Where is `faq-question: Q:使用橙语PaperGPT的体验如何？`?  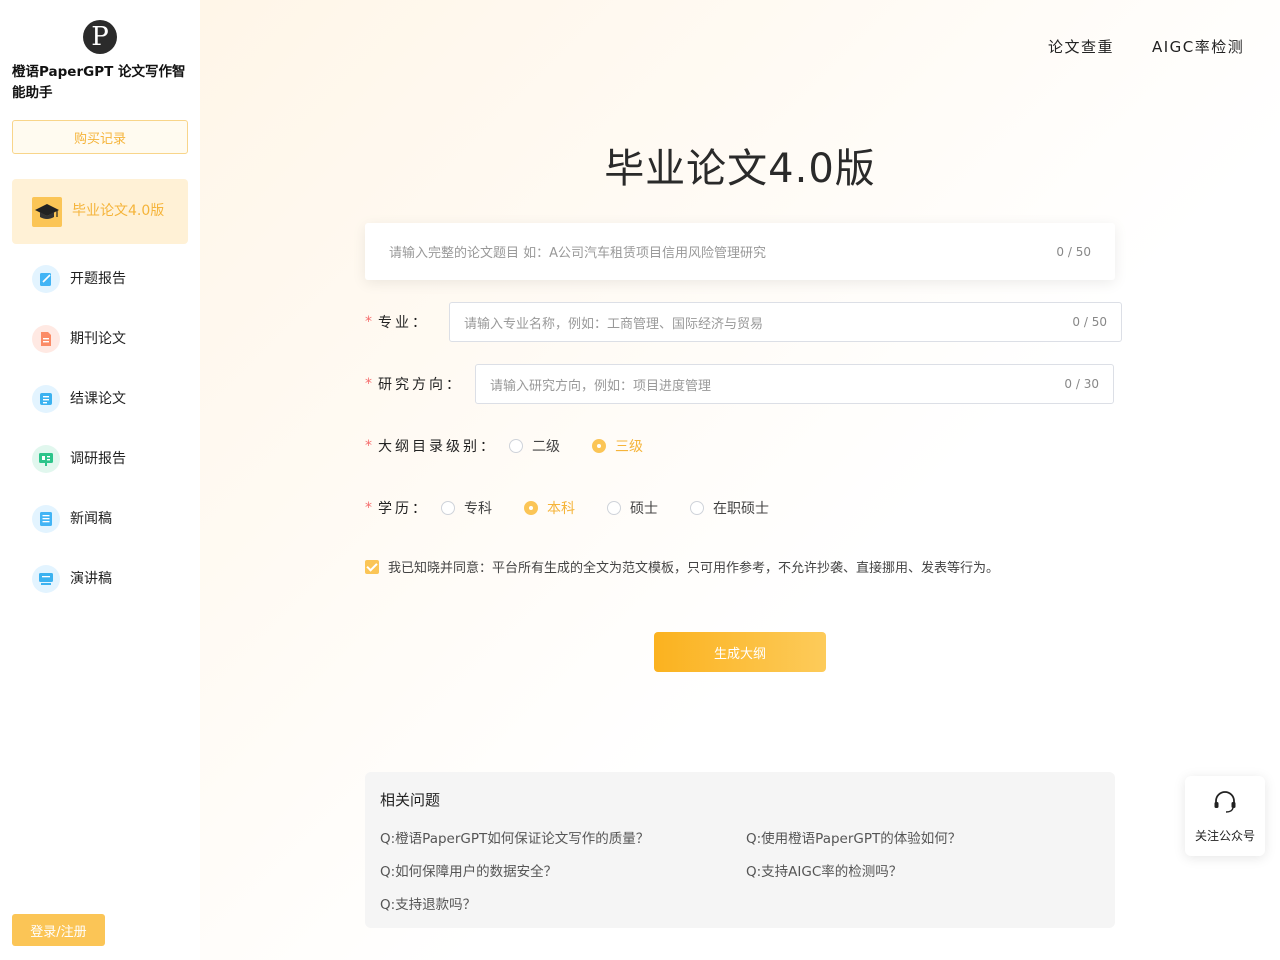
faq-question: Q:使用橙语PaperGPT的体验如何？ is located at coordinates (853, 837).